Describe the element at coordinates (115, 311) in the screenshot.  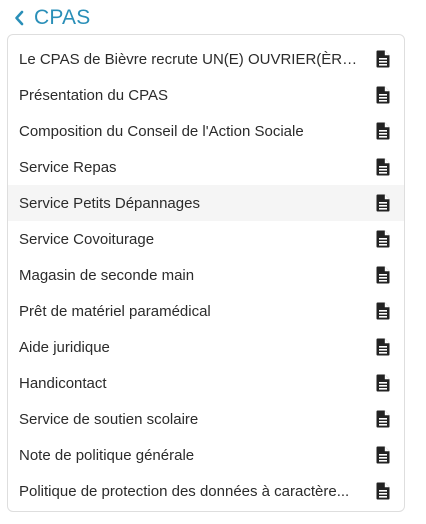
I see `list-item-label: Prêt de matériel paramédical` at that location.